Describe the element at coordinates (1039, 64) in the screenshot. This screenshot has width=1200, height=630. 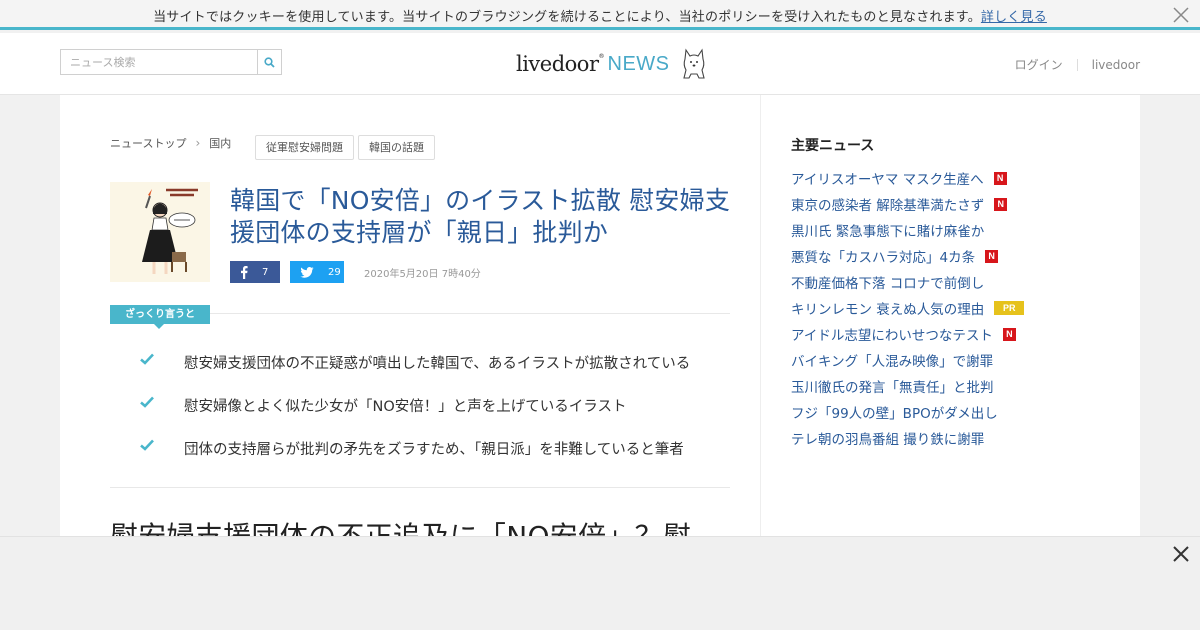
I see `login-link: ログイン` at that location.